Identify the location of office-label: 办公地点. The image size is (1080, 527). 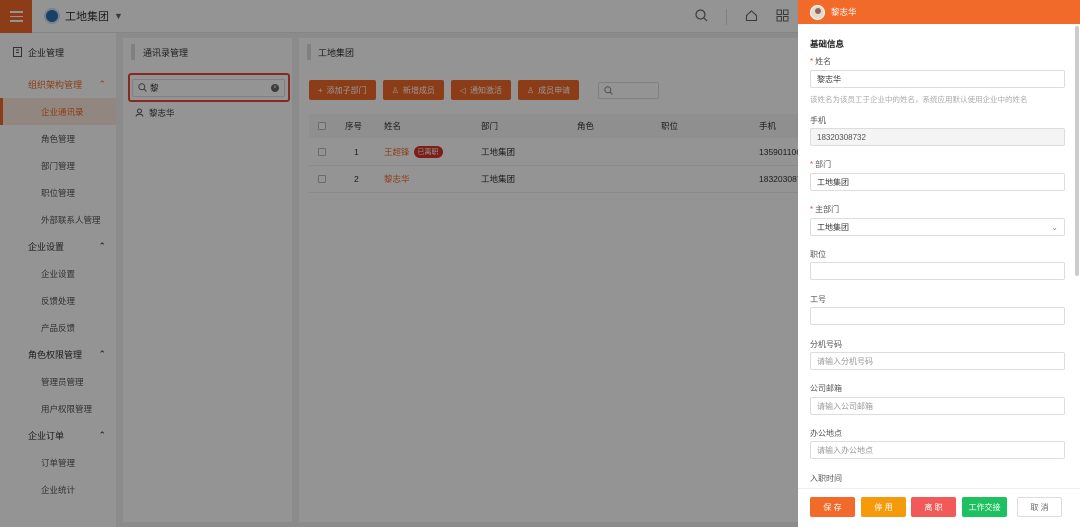
(826, 433).